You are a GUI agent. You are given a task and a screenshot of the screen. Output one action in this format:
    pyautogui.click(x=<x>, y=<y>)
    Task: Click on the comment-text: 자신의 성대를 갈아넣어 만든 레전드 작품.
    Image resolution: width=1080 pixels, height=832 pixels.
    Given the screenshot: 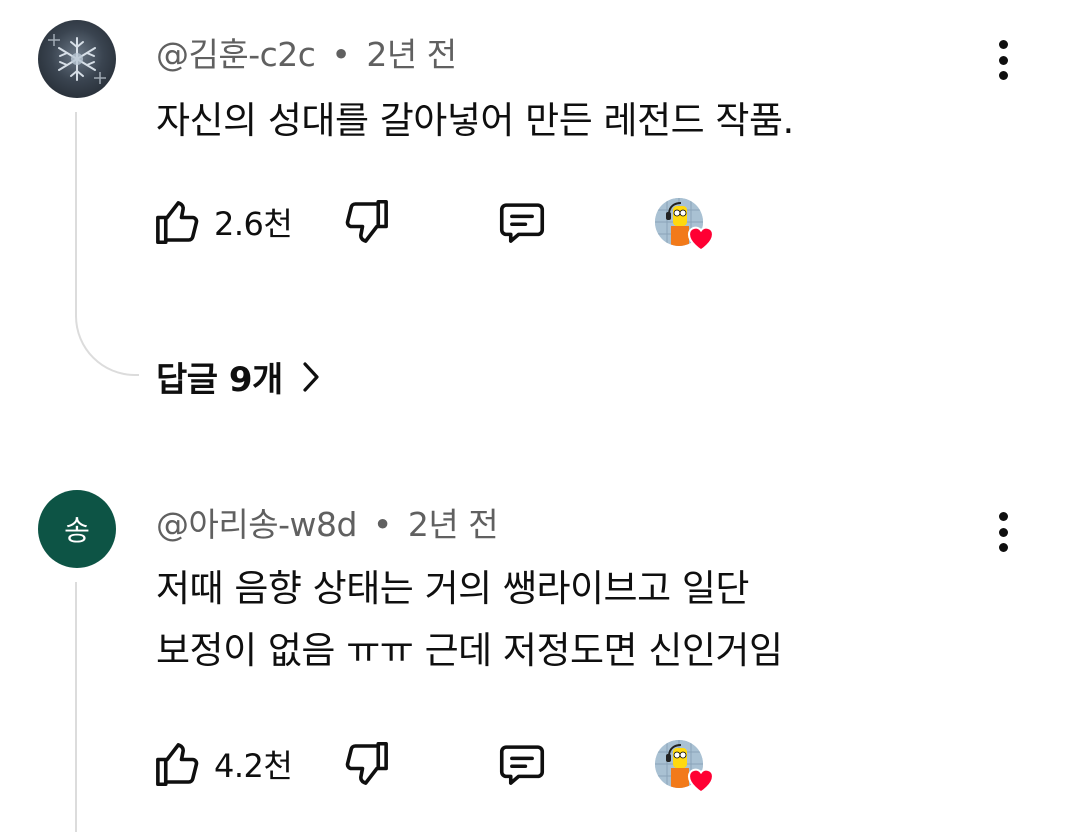 What is the action you would take?
    pyautogui.click(x=475, y=121)
    